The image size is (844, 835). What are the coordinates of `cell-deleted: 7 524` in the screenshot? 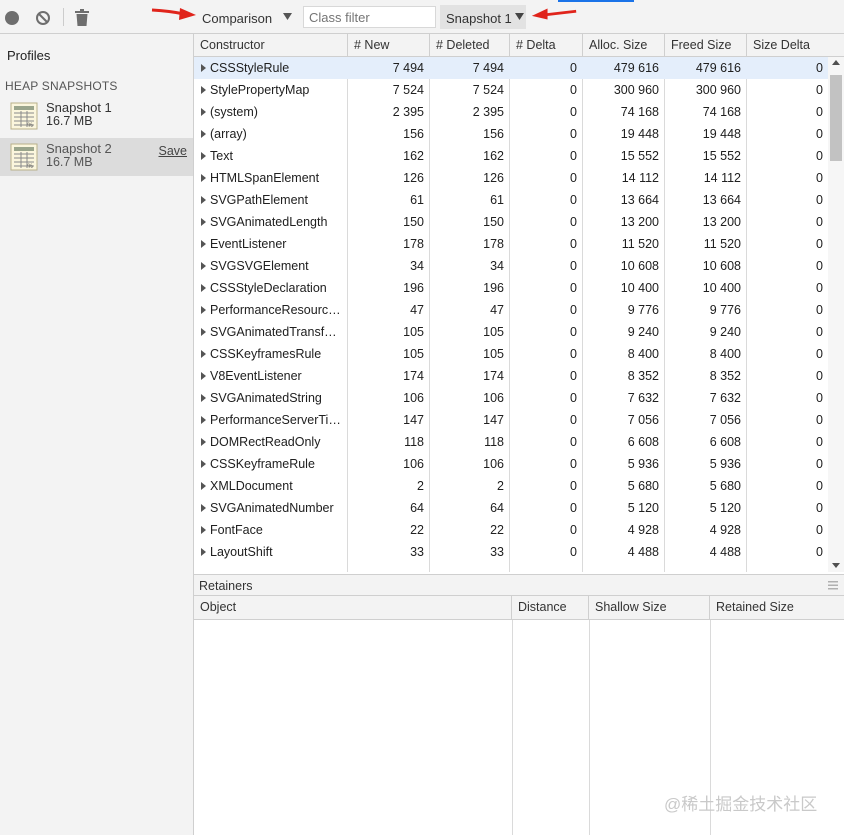 It's located at (488, 90).